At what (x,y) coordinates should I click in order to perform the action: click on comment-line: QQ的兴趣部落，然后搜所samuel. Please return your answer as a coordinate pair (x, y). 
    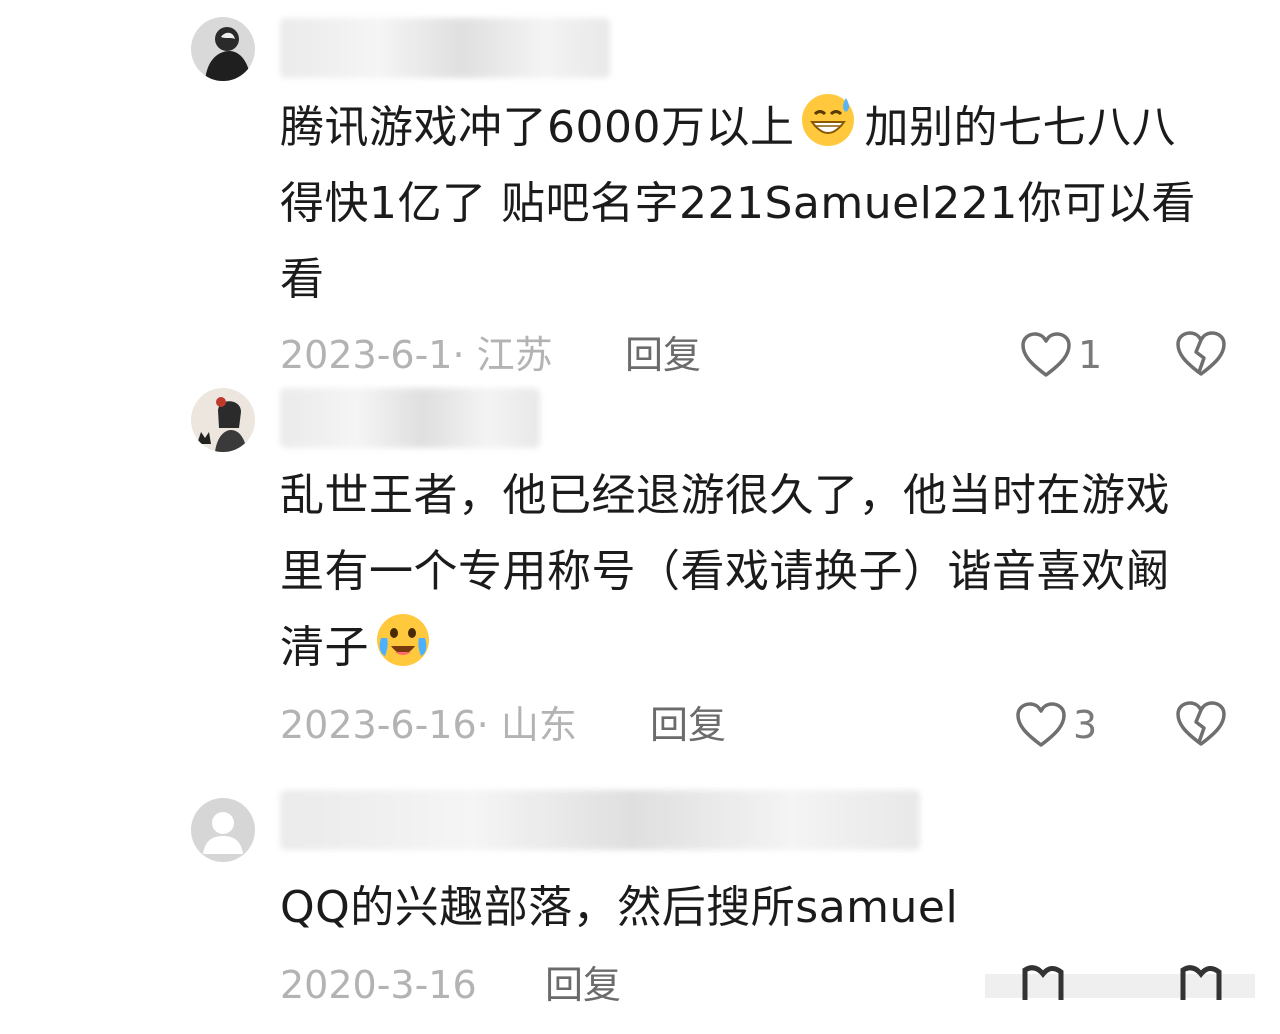
    Looking at the image, I should click on (619, 907).